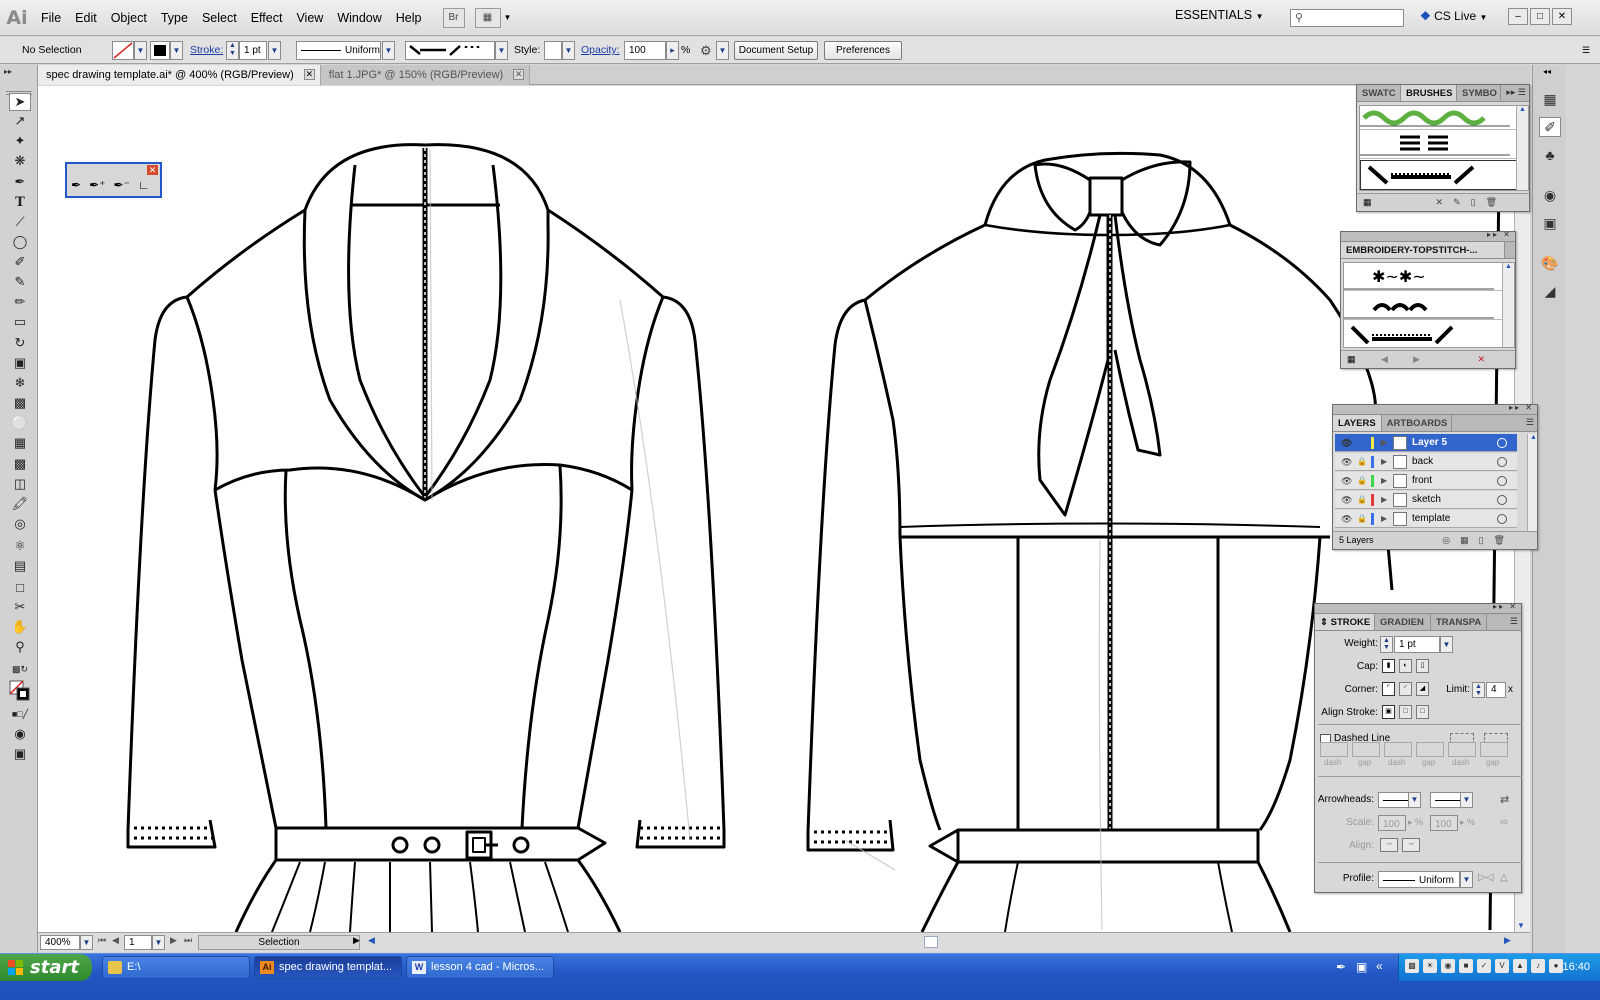 The height and width of the screenshot is (1000, 1600). What do you see at coordinates (706, 50) in the screenshot?
I see `recolor-artwork-icon: ⚙` at bounding box center [706, 50].